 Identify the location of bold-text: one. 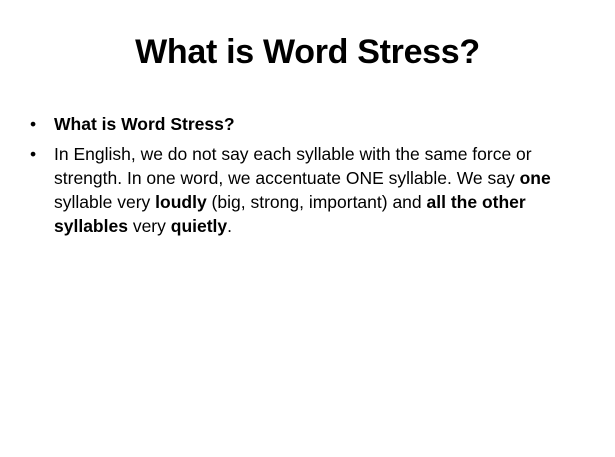
(535, 178).